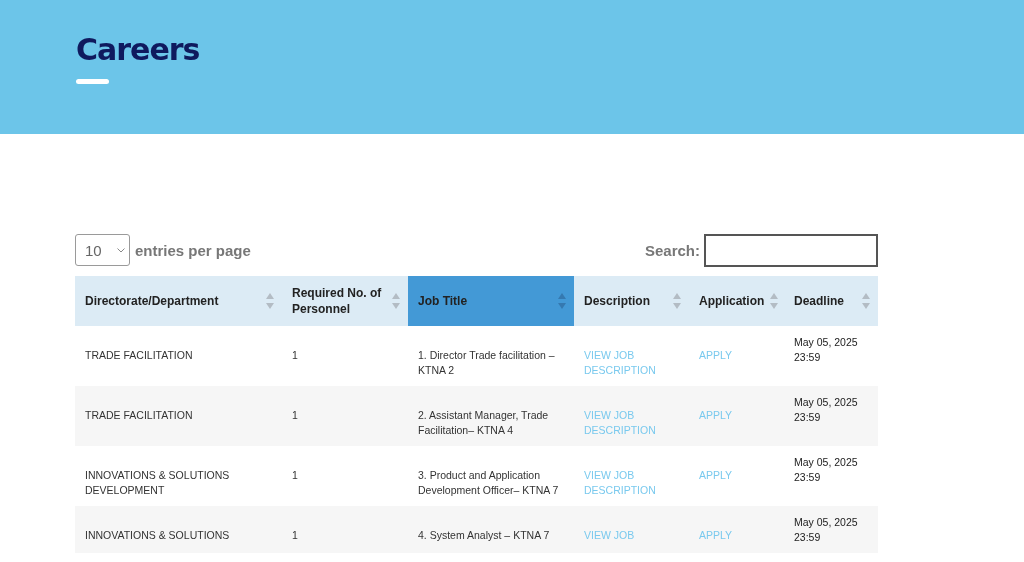  Describe the element at coordinates (486, 362) in the screenshot. I see `job-title-cell: 1. Director Trade facilitation – KTNA 2` at that location.